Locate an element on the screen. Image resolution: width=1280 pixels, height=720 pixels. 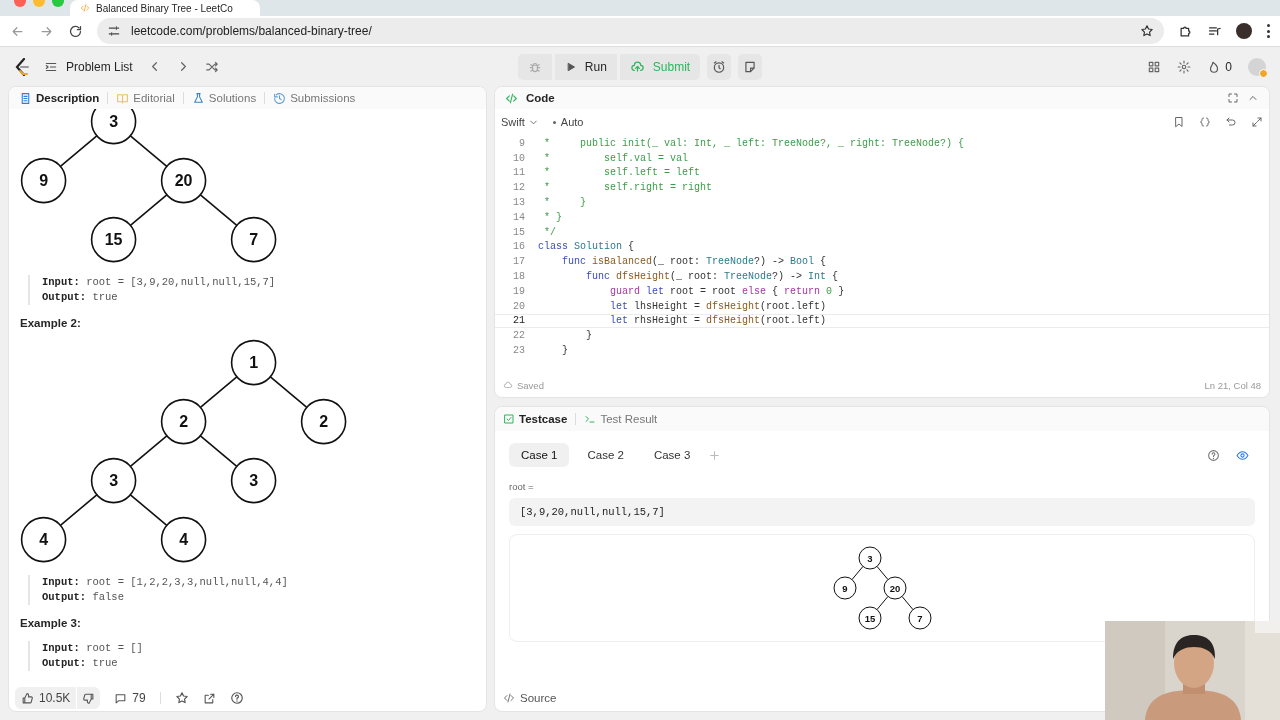
tree-node: 9 is located at coordinates (844, 588).